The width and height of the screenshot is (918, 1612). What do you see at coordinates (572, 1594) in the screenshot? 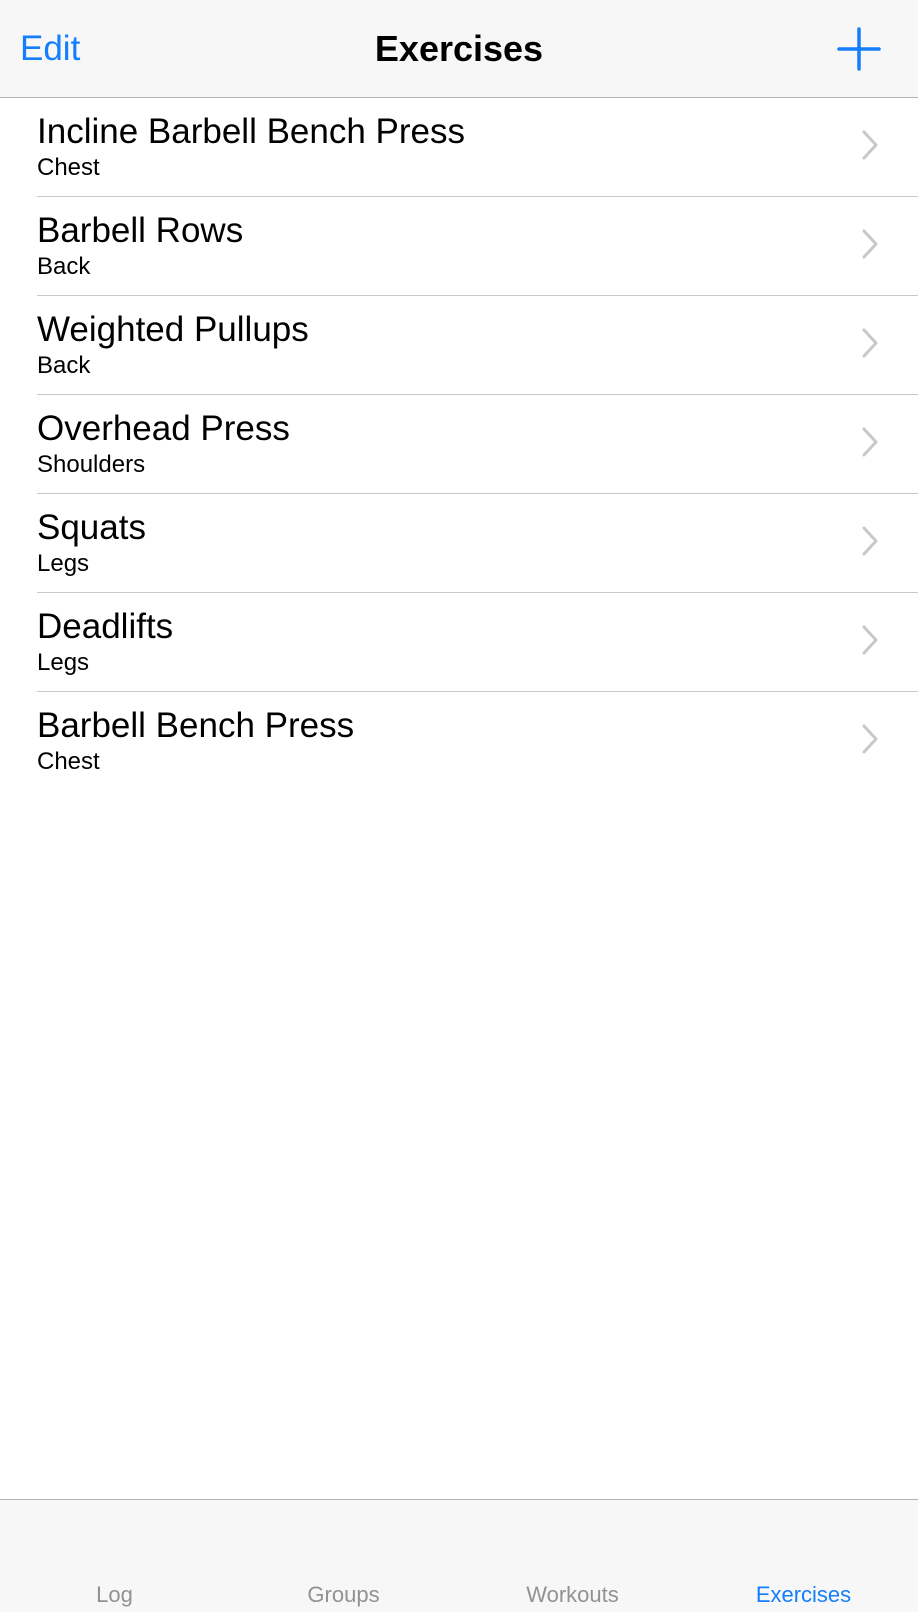
I see `tab-label: Workouts` at bounding box center [572, 1594].